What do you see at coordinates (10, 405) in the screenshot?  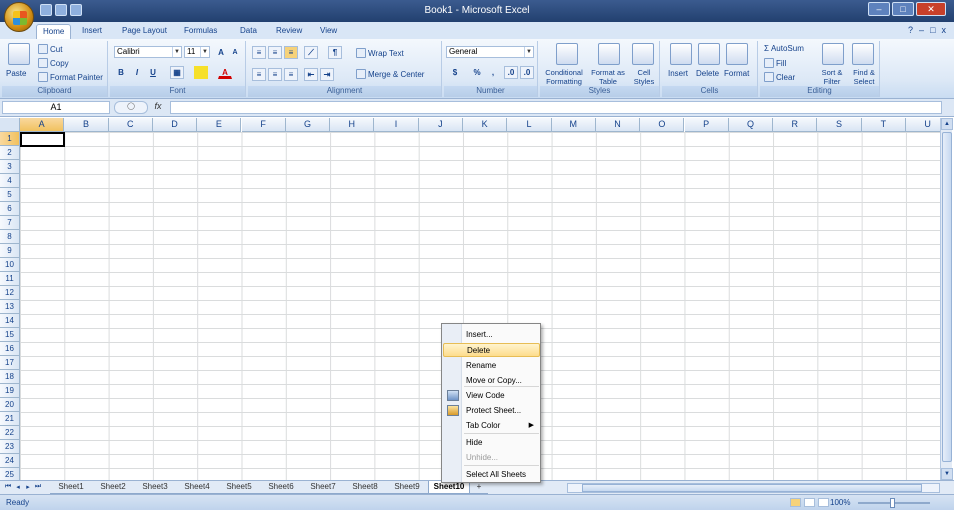 I see `row-header-20: 20` at bounding box center [10, 405].